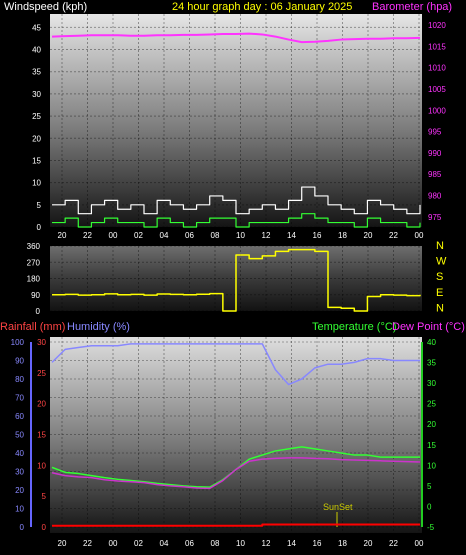 This screenshot has height=555, width=466. What do you see at coordinates (437, 68) in the screenshot?
I see `baro-y-tick-label: 1010` at bounding box center [437, 68].